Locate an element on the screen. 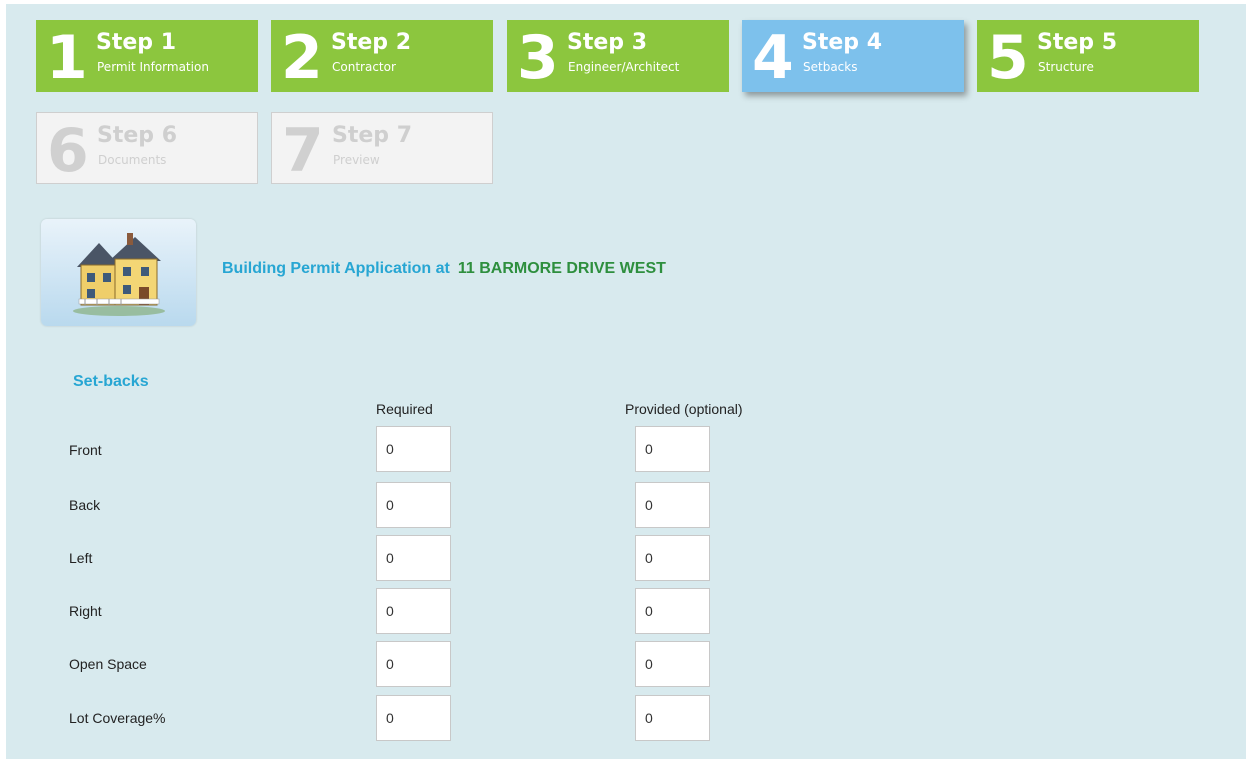  step-subtitle: Setbacks is located at coordinates (830, 67).